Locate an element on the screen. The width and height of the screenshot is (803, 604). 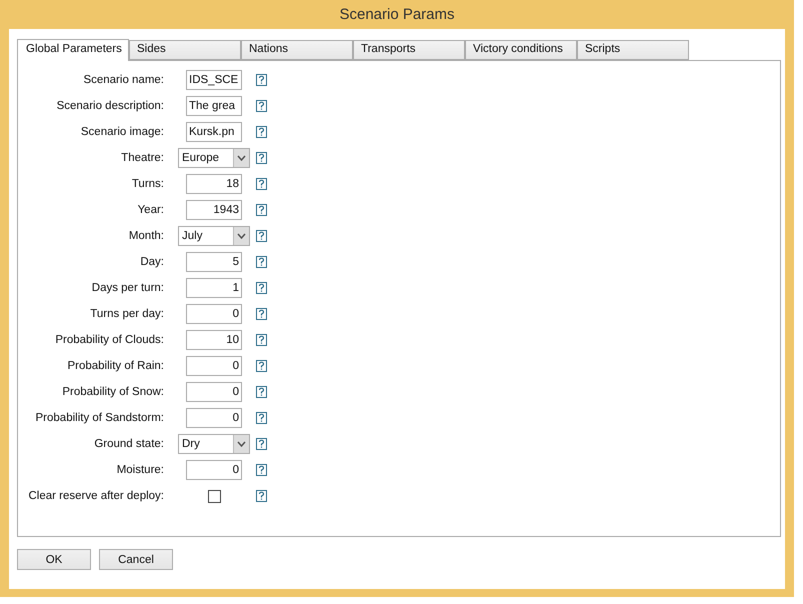
dialog-button: OK is located at coordinates (54, 559).